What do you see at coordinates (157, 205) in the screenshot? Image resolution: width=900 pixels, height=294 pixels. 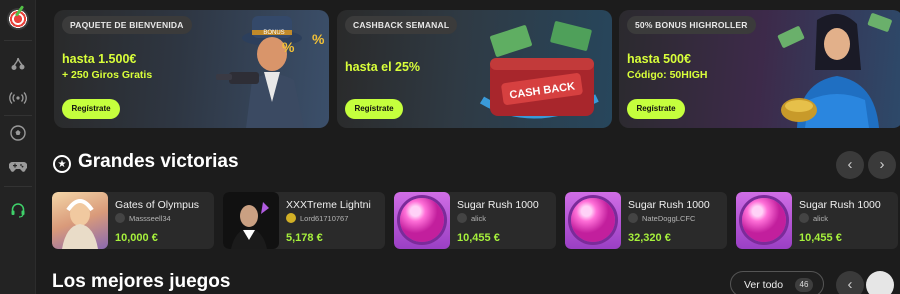 I see `game-name: Gates of Olympus` at bounding box center [157, 205].